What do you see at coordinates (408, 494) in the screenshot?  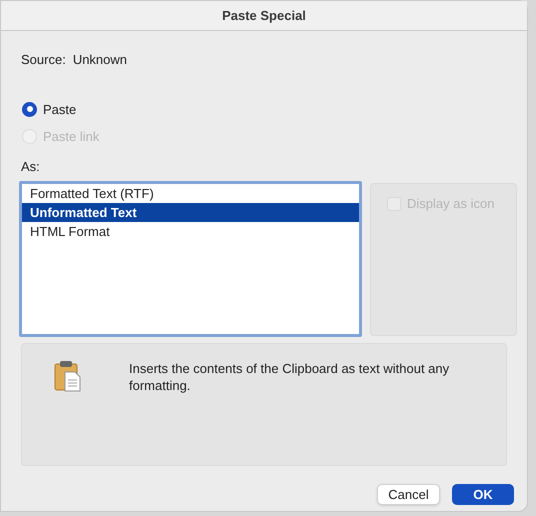 I see `cancel-button: Cancel` at bounding box center [408, 494].